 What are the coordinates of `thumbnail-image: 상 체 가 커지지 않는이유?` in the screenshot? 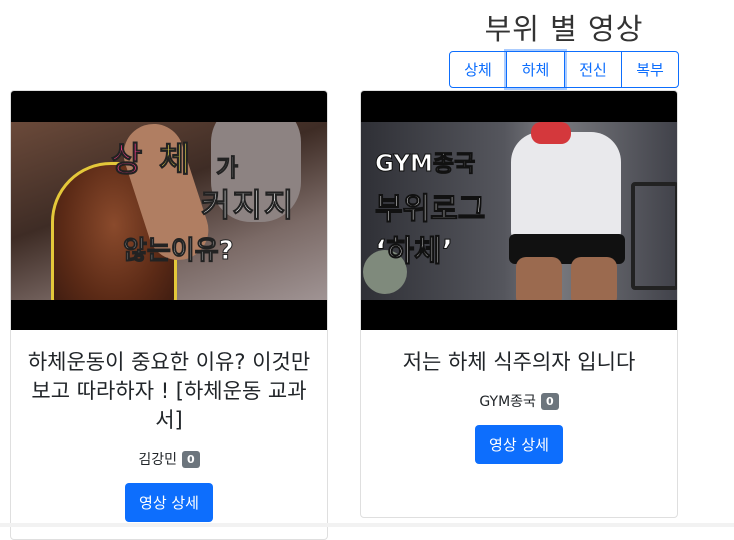 It's located at (169, 211).